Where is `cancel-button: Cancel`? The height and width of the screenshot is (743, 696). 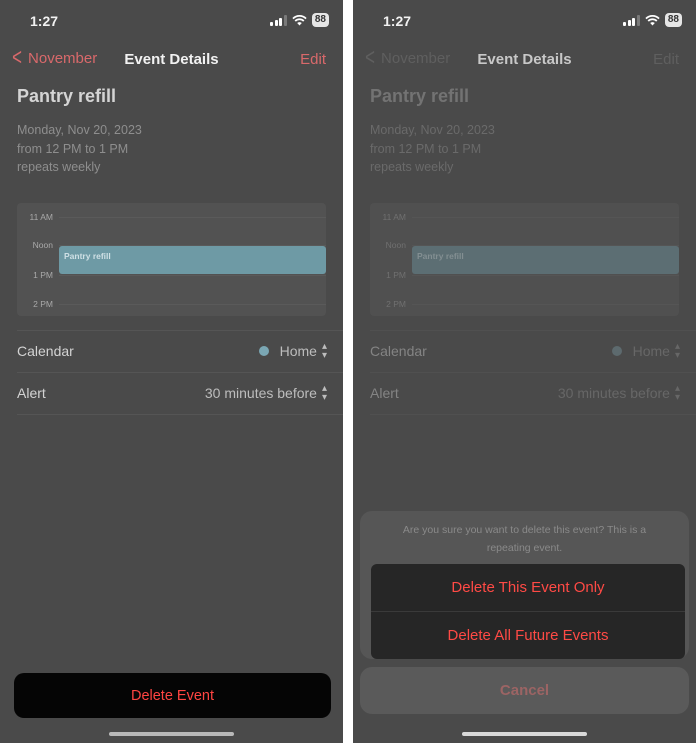
cancel-button: Cancel is located at coordinates (524, 690).